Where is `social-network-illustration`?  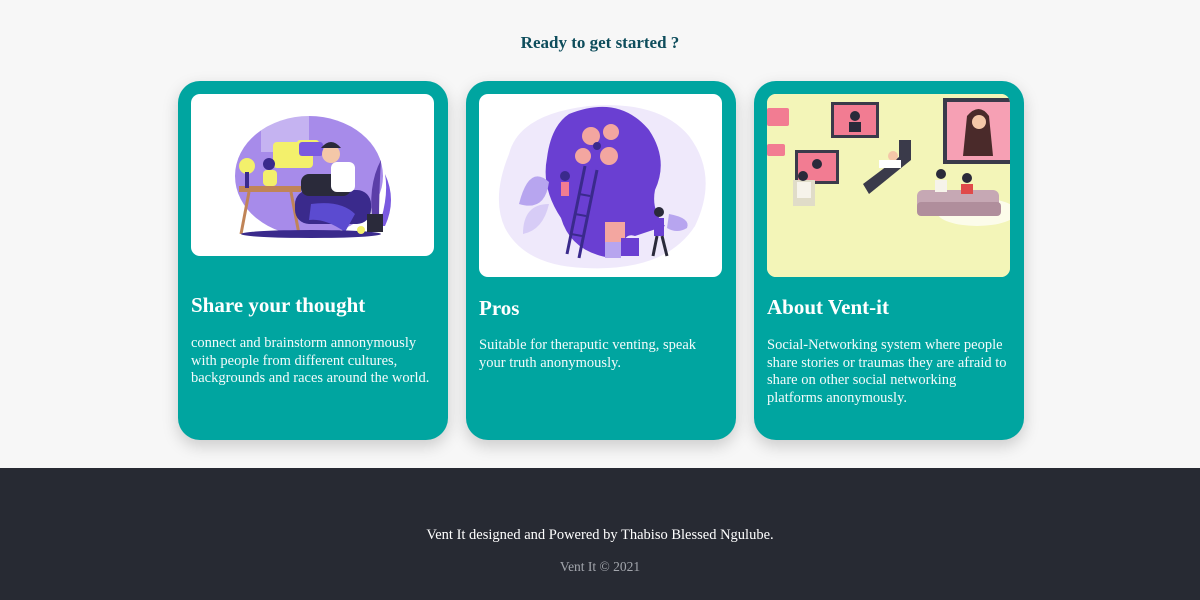 social-network-illustration is located at coordinates (888, 185).